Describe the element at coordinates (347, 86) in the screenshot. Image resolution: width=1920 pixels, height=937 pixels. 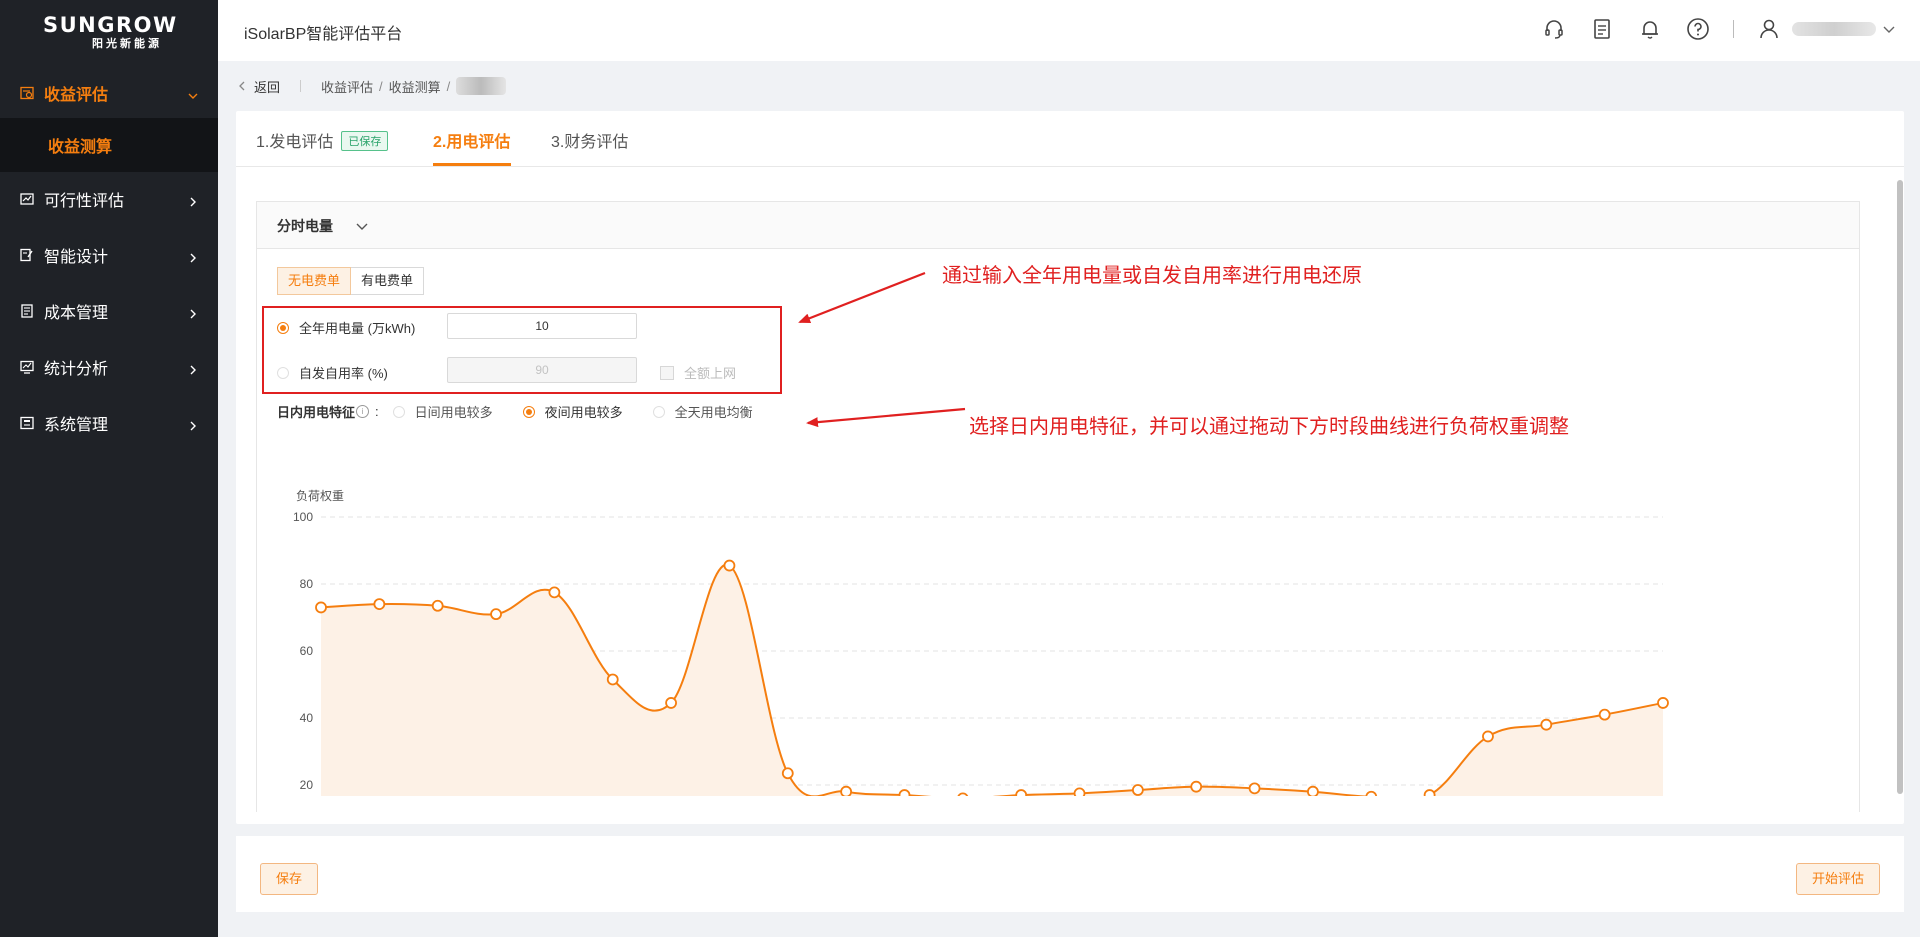
I see `breadcrumb-revenue: 收益评估` at that location.